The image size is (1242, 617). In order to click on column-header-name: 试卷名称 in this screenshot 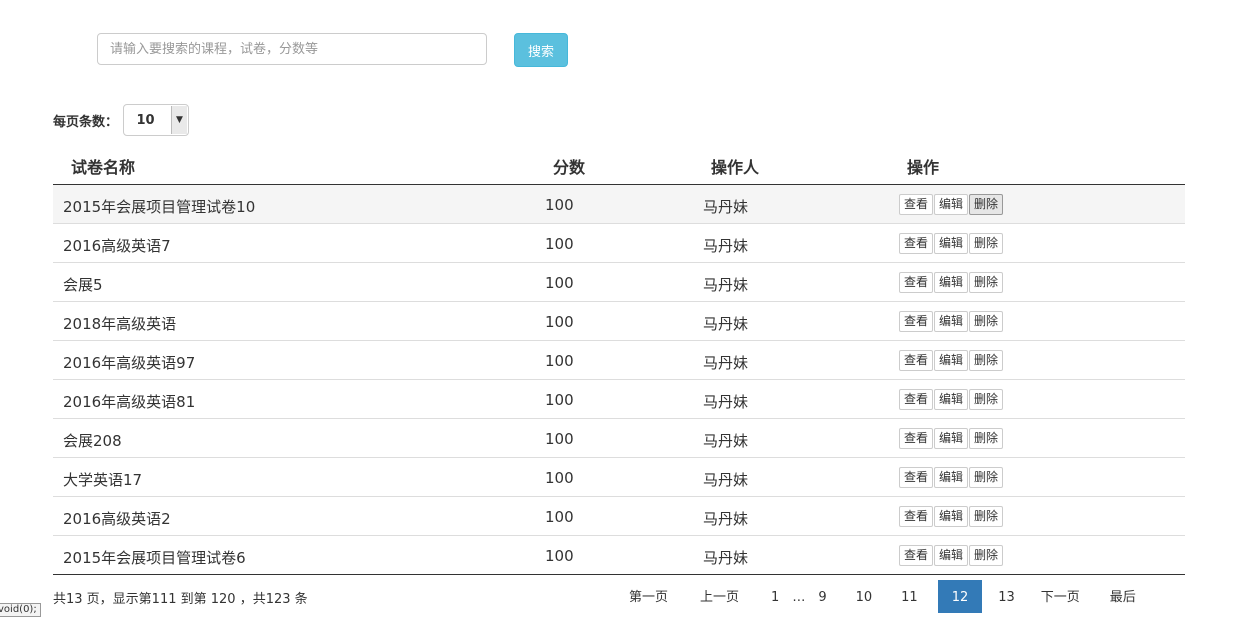, I will do `click(103, 167)`.